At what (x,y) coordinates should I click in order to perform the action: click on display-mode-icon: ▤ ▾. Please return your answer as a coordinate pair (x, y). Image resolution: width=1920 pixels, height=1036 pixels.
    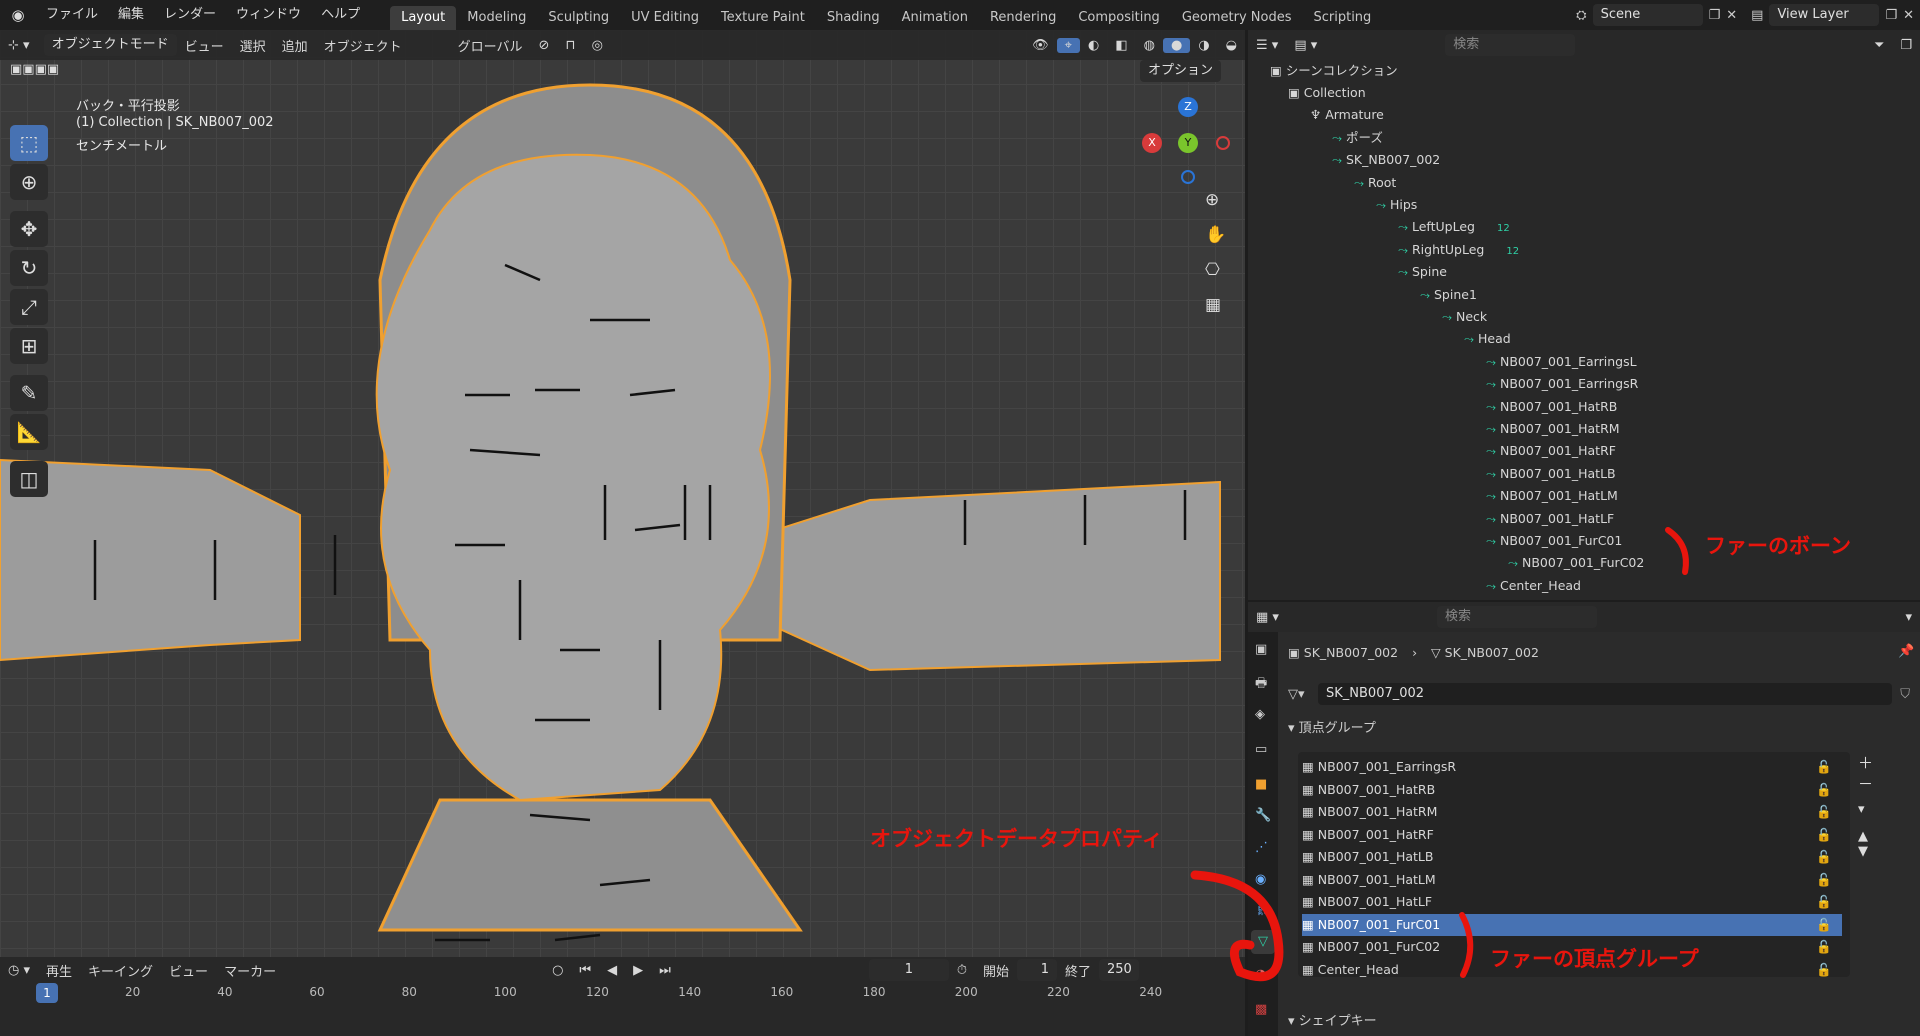
    Looking at the image, I should click on (1305, 45).